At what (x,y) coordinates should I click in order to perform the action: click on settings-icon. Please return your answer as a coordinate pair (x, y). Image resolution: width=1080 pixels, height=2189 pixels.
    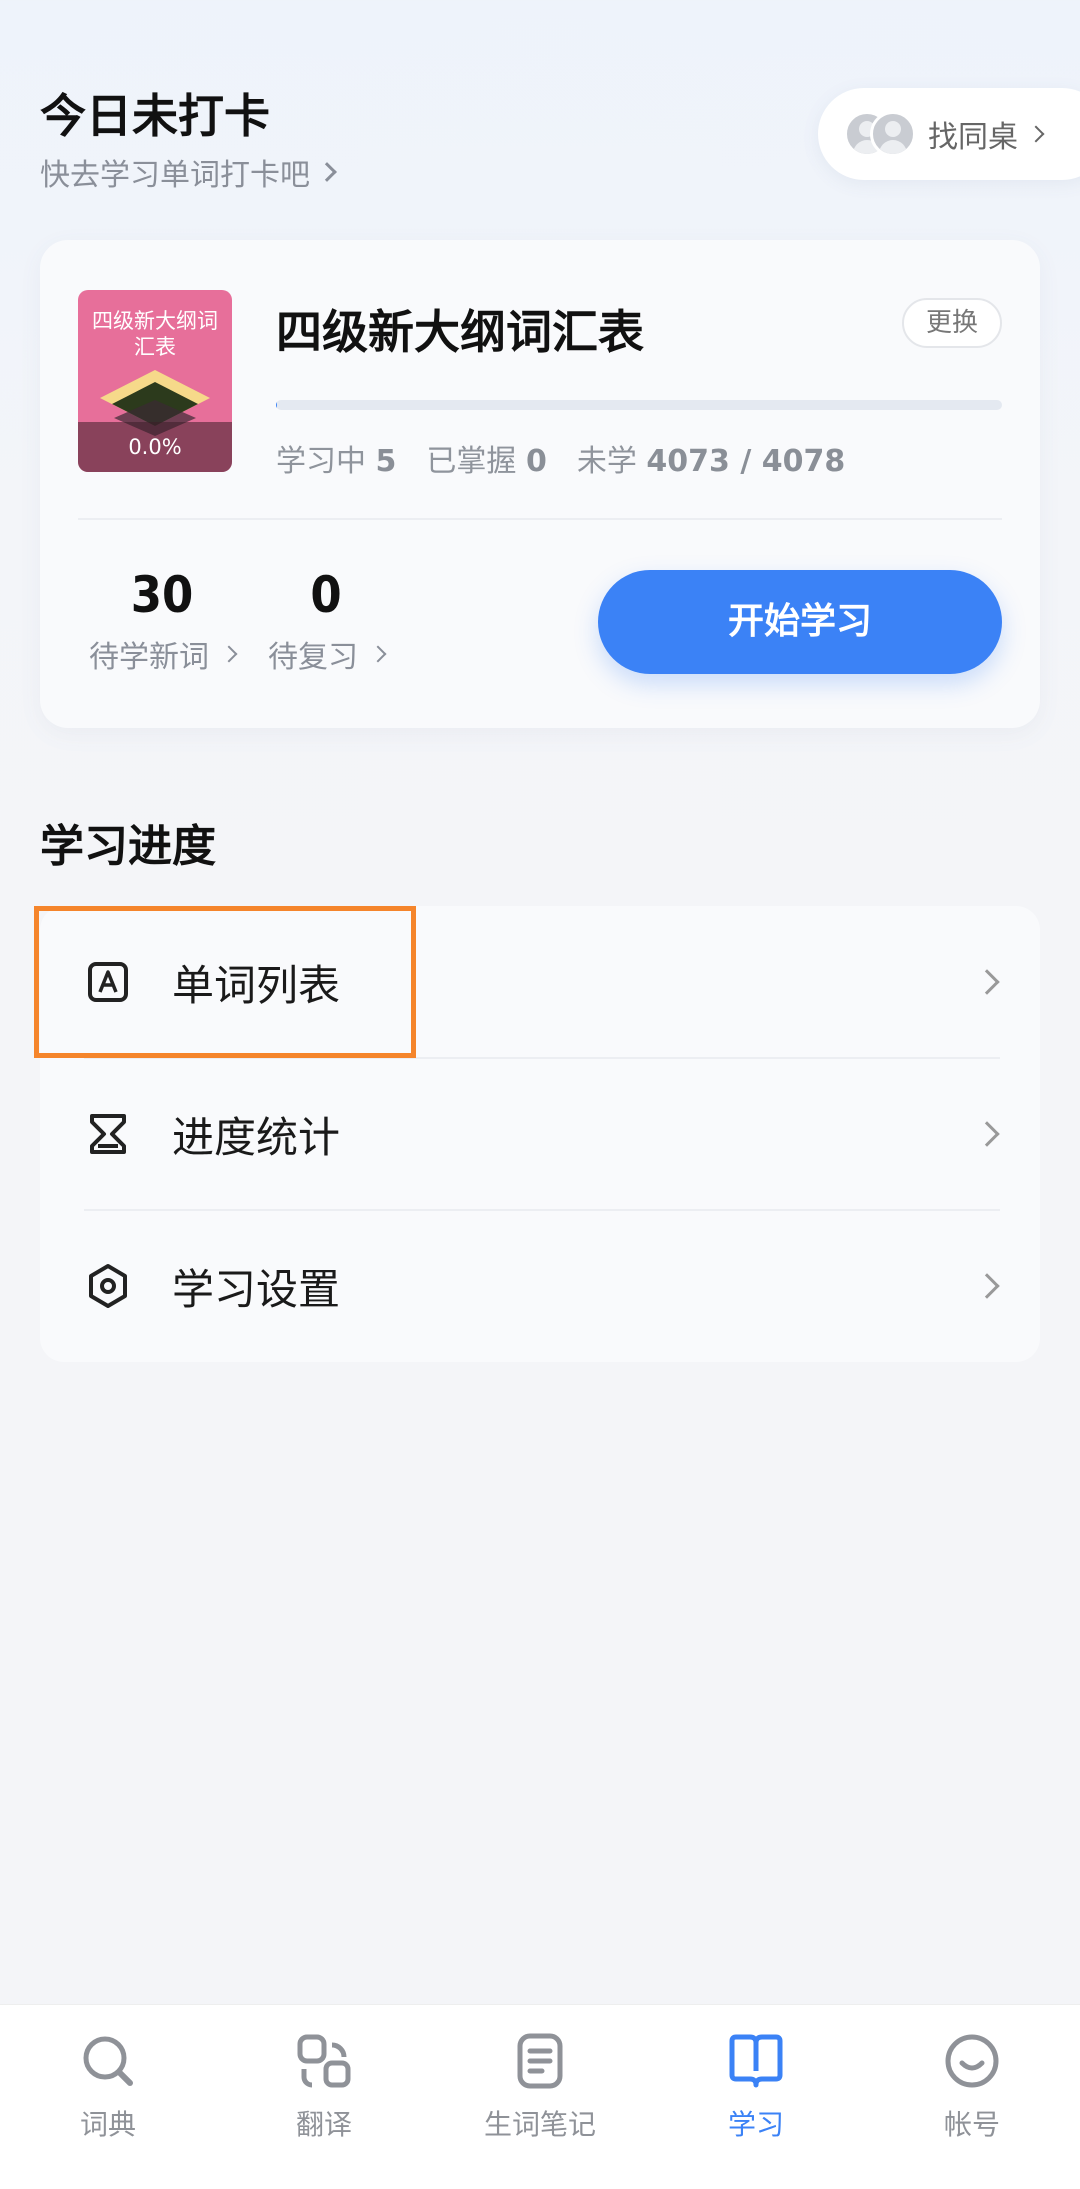
    Looking at the image, I should click on (108, 1286).